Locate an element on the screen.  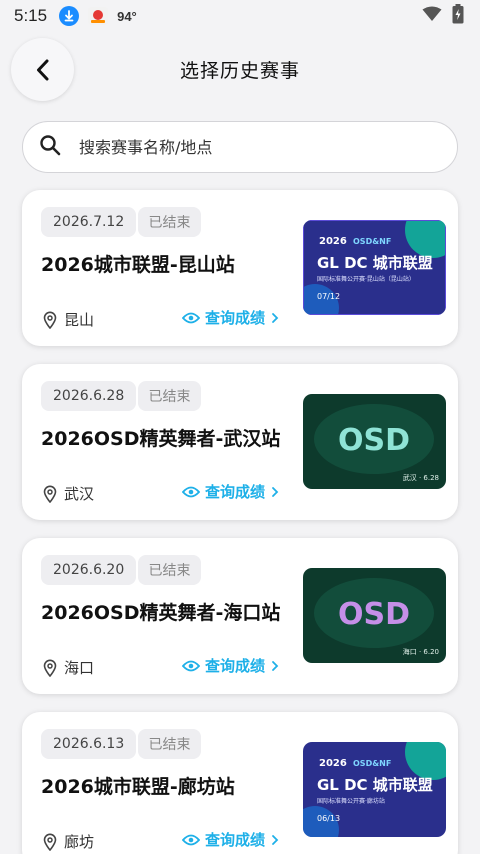
event-poster: OSD 海口 · 6.20 is located at coordinates (374, 615).